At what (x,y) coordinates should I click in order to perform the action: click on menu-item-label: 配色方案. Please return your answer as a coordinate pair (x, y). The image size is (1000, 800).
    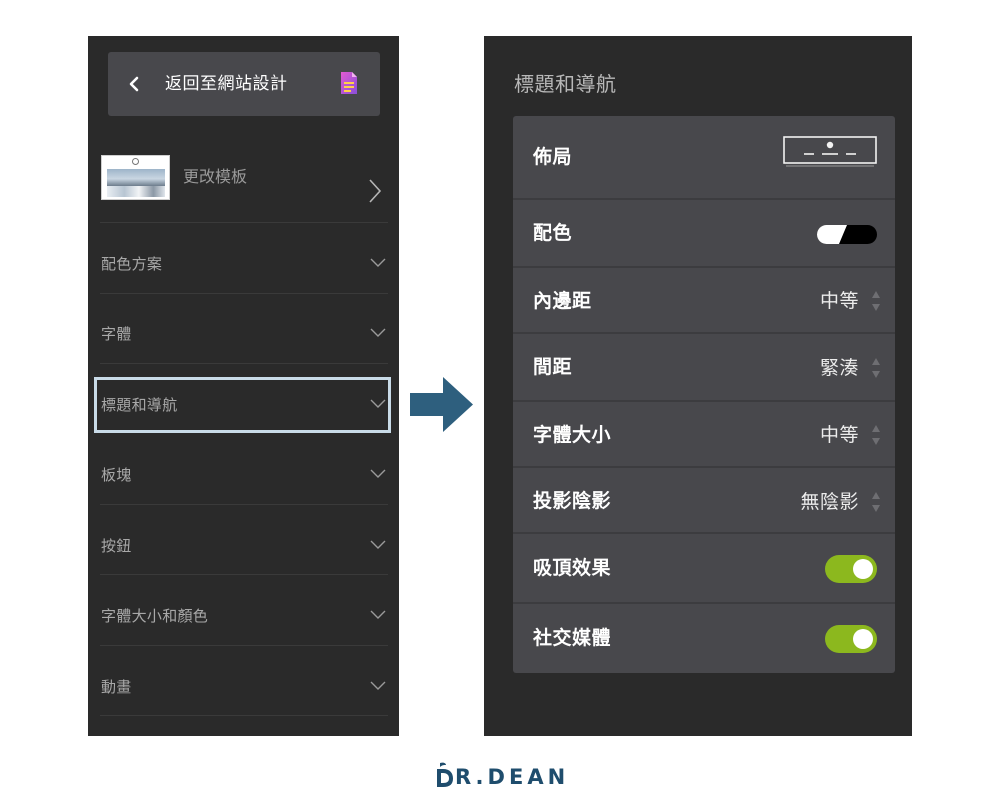
    Looking at the image, I should click on (132, 264).